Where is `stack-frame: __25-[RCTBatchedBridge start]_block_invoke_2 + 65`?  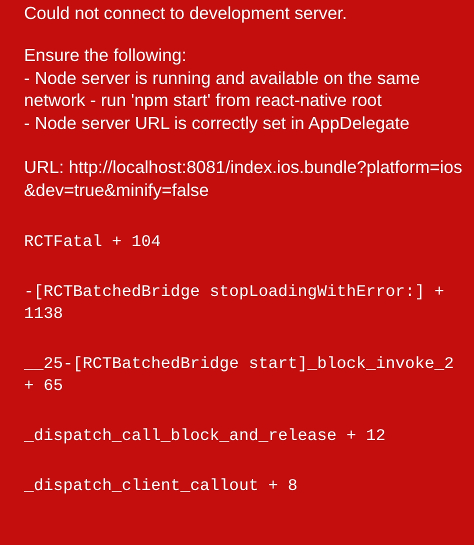 stack-frame: __25-[RCTBatchedBridge start]_block_invoke_2 + 65 is located at coordinates (246, 375).